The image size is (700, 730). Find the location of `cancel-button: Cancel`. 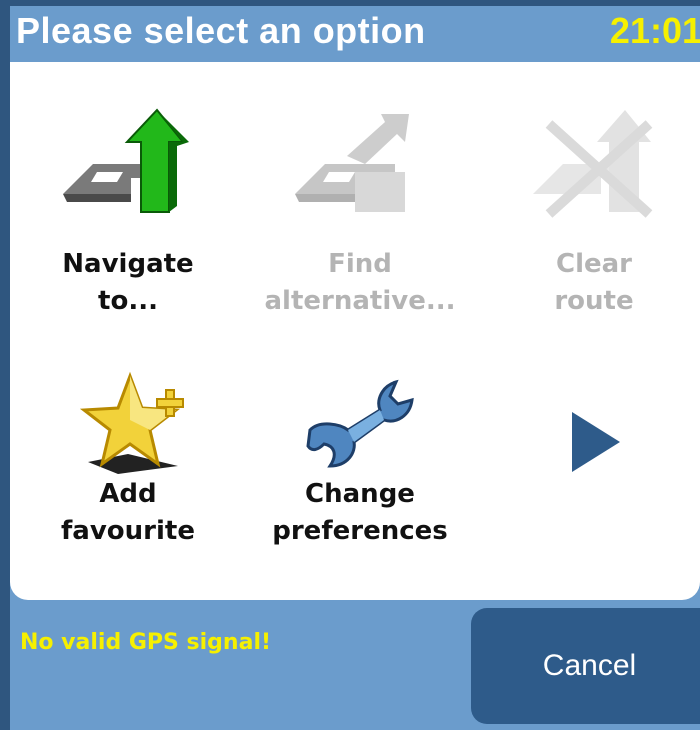

cancel-button: Cancel is located at coordinates (585, 666).